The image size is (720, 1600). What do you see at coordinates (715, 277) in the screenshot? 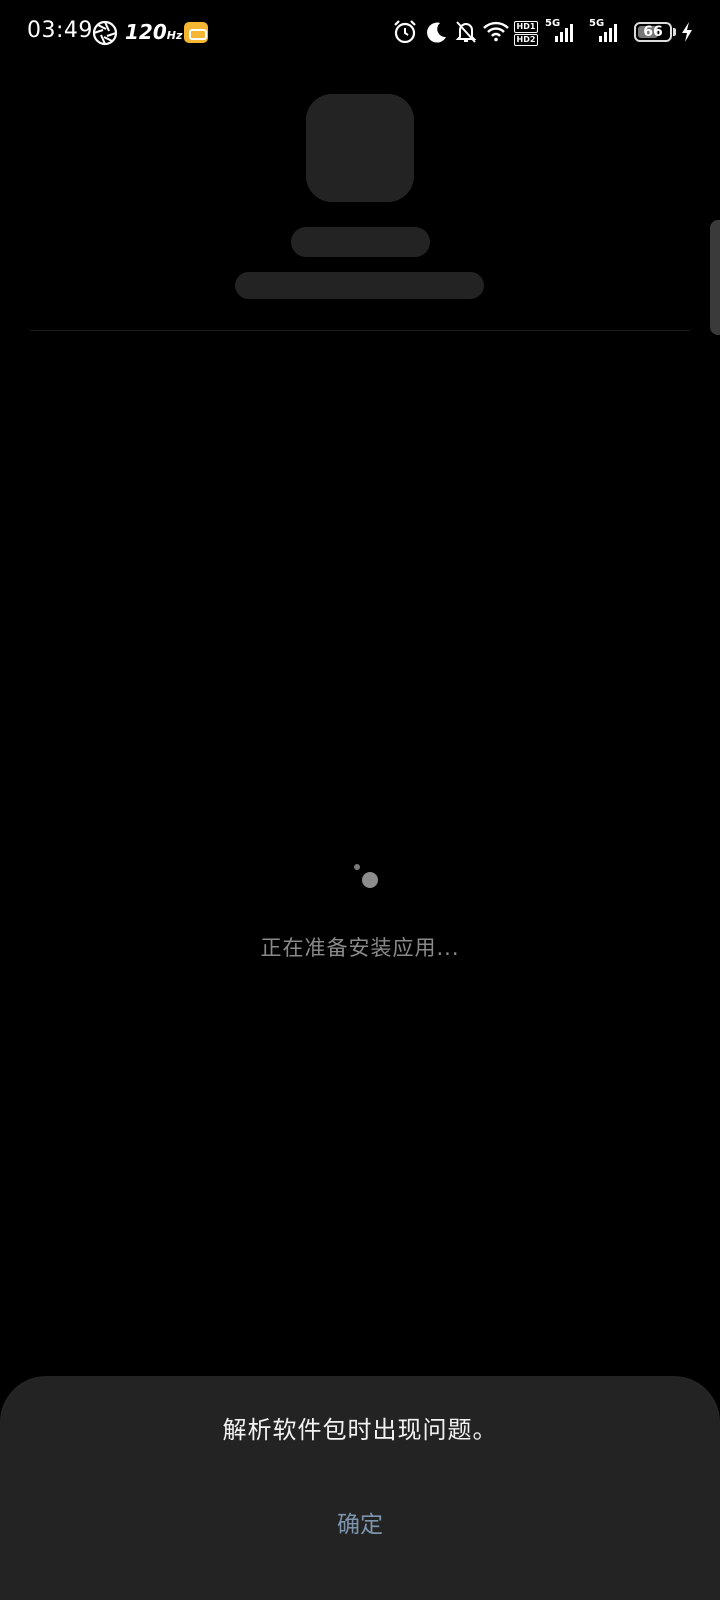
I see `edge-panel-handle` at bounding box center [715, 277].